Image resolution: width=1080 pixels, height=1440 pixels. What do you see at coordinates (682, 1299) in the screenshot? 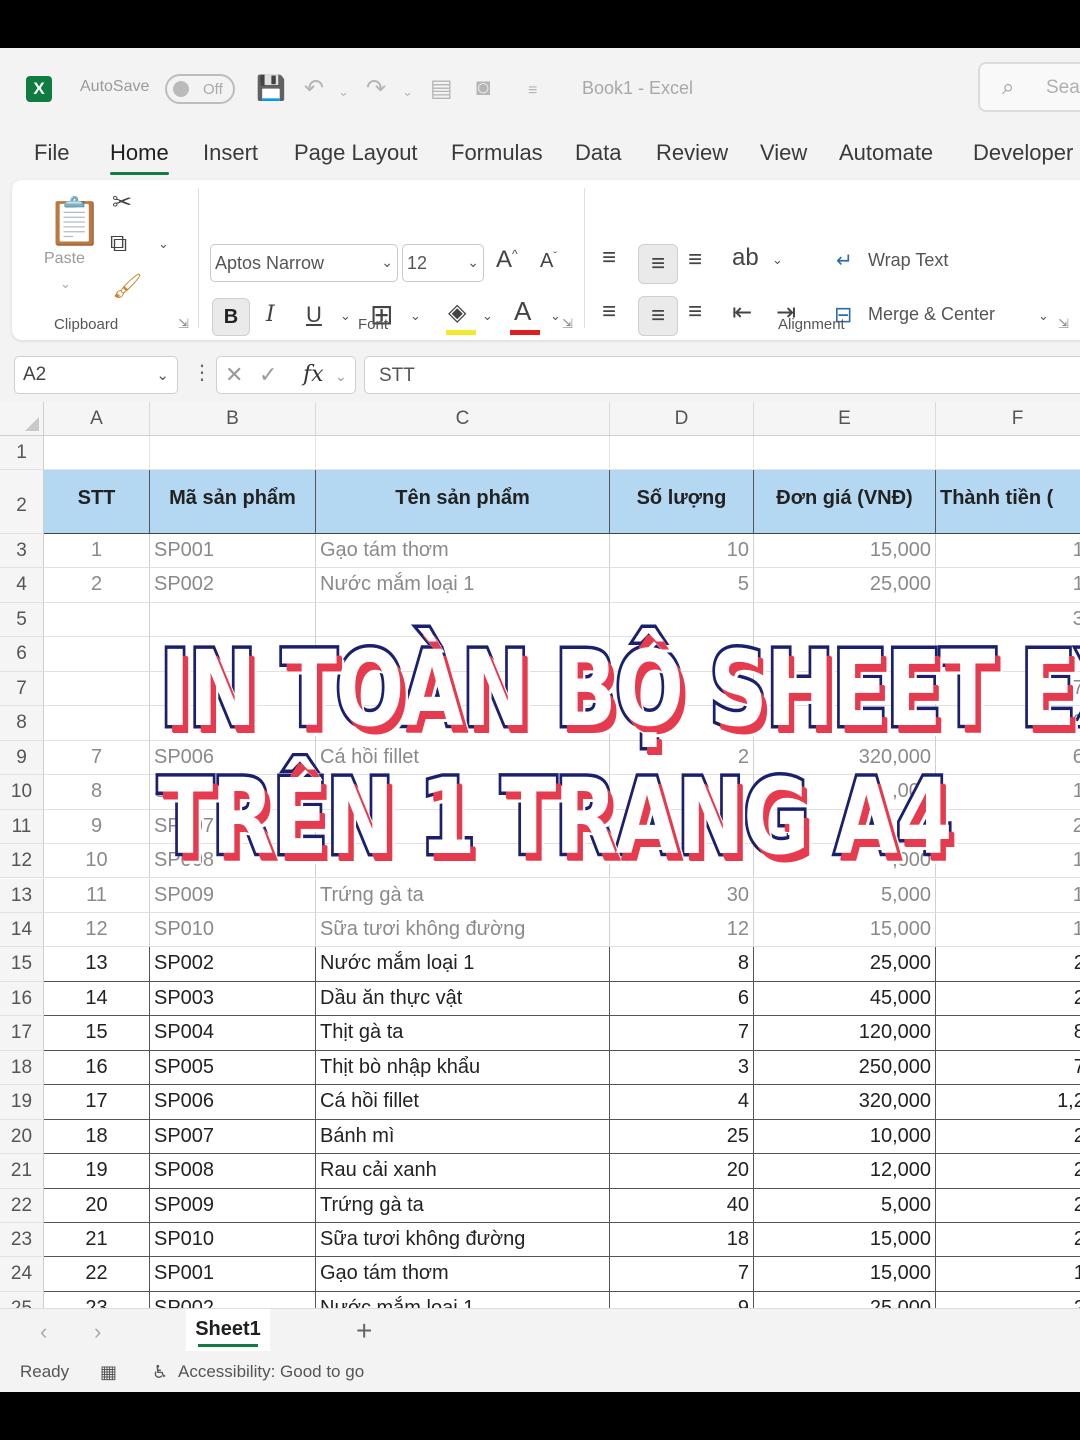
I see `cell-quantity: 9` at bounding box center [682, 1299].